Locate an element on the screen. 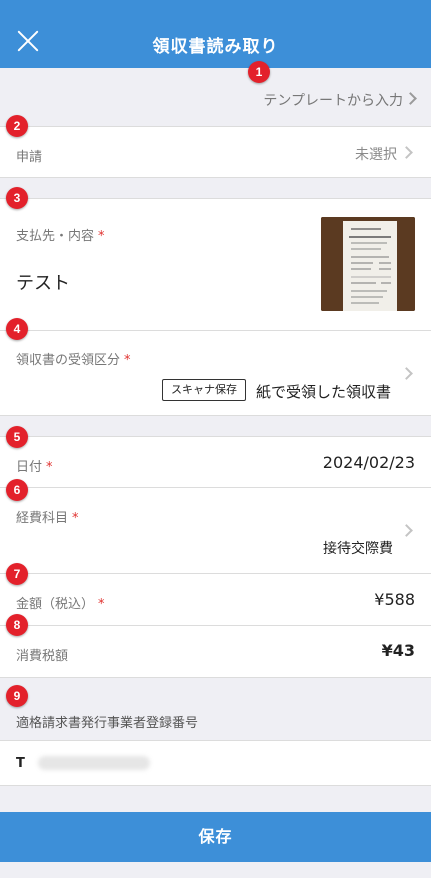  annotation-badge: 9 is located at coordinates (17, 696).